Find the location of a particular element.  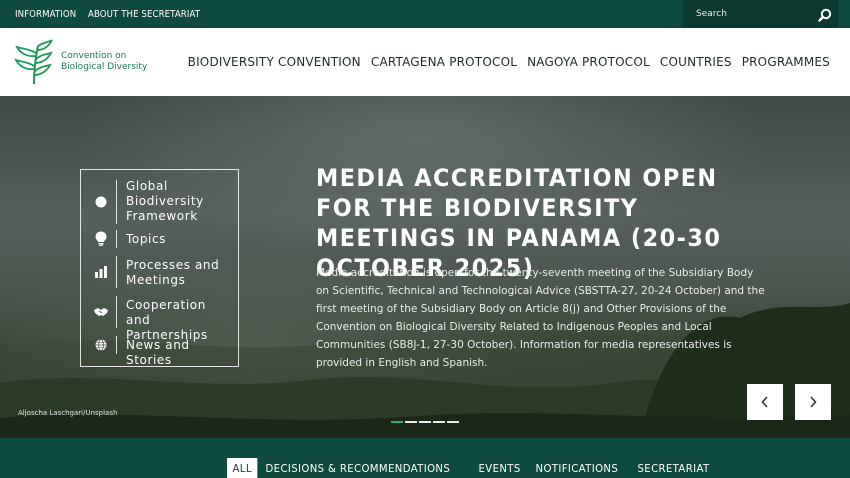

tab-label: DECISIONS & RECOMMENDATIONS is located at coordinates (358, 468).